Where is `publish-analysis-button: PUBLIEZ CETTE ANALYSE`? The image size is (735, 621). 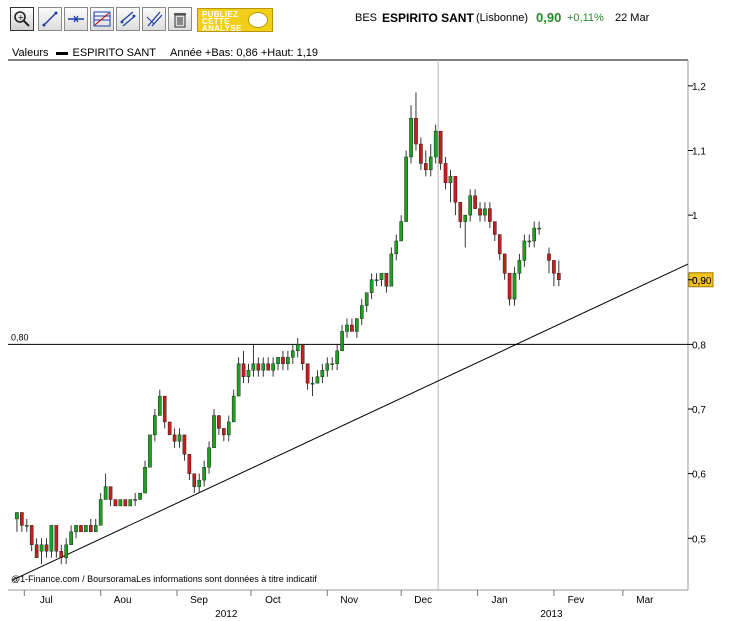 publish-analysis-button: PUBLIEZ CETTE ANALYSE is located at coordinates (235, 20).